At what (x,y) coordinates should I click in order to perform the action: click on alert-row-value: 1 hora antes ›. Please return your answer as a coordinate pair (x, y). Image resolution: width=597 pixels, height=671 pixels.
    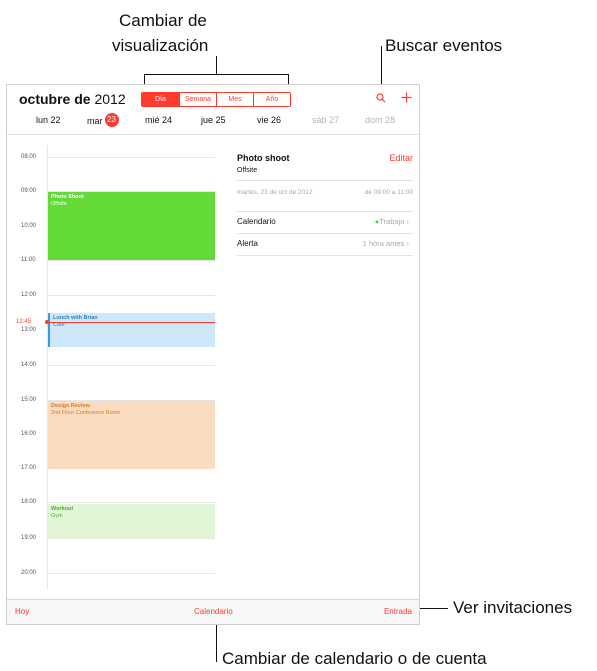
    Looking at the image, I should click on (386, 243).